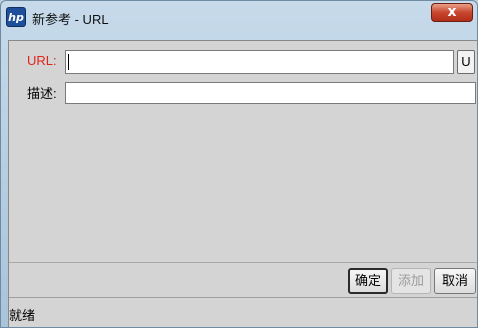  I want to click on close-button: x, so click(452, 12).